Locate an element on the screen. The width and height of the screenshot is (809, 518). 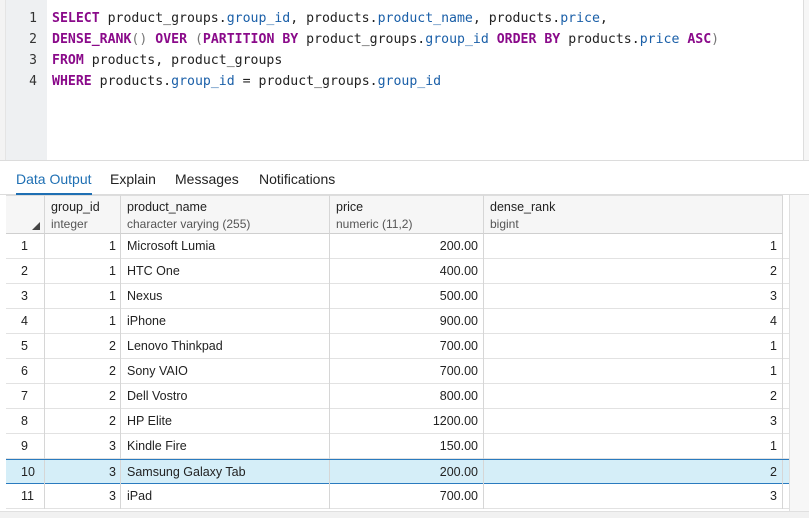
row-number-cell: 5 is located at coordinates (25, 346).